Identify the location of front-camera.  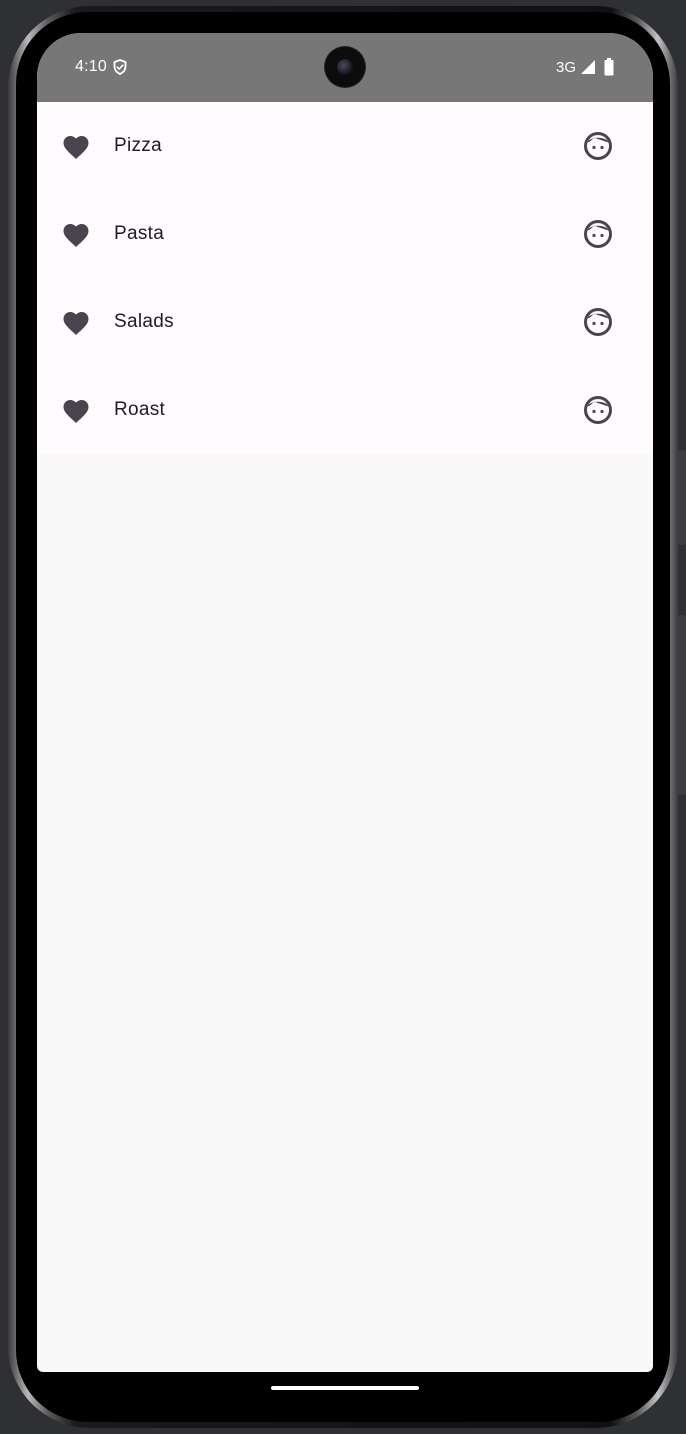
(345, 67).